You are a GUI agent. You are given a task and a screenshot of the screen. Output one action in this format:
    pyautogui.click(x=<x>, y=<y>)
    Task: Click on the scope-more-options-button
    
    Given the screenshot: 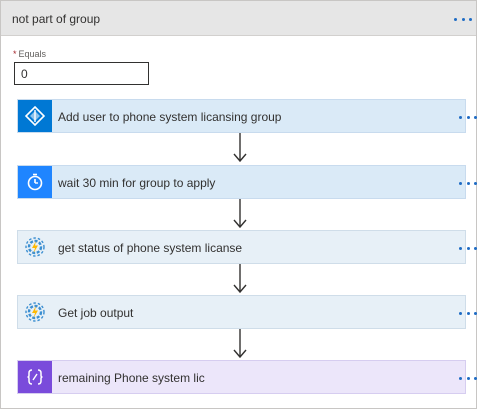 What is the action you would take?
    pyautogui.click(x=463, y=19)
    